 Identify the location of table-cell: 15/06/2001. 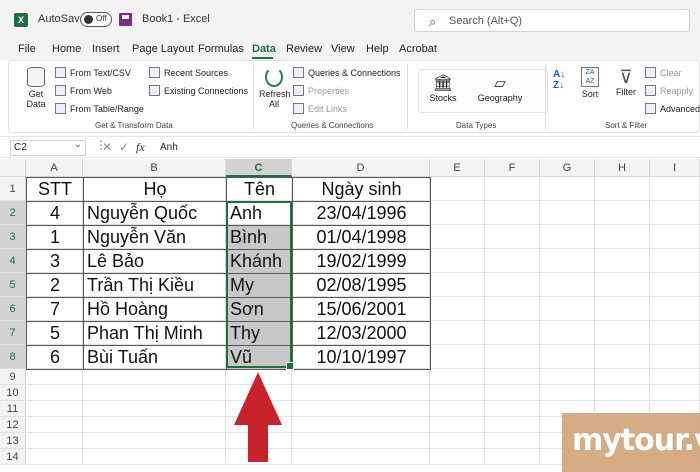
(361, 309).